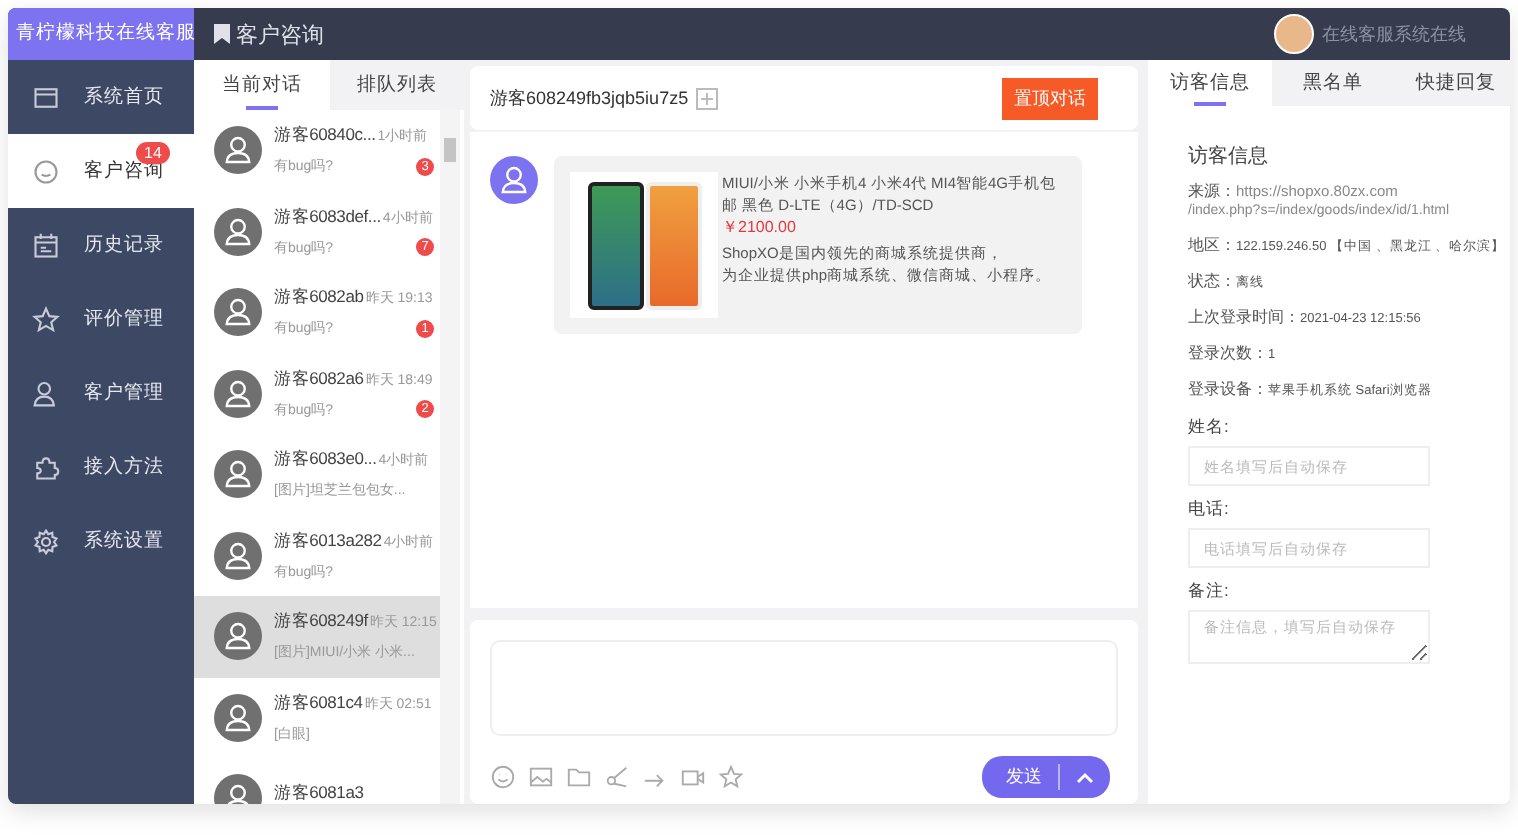 The height and width of the screenshot is (838, 1518). I want to click on visitor-name: 游客6082ab, so click(319, 298).